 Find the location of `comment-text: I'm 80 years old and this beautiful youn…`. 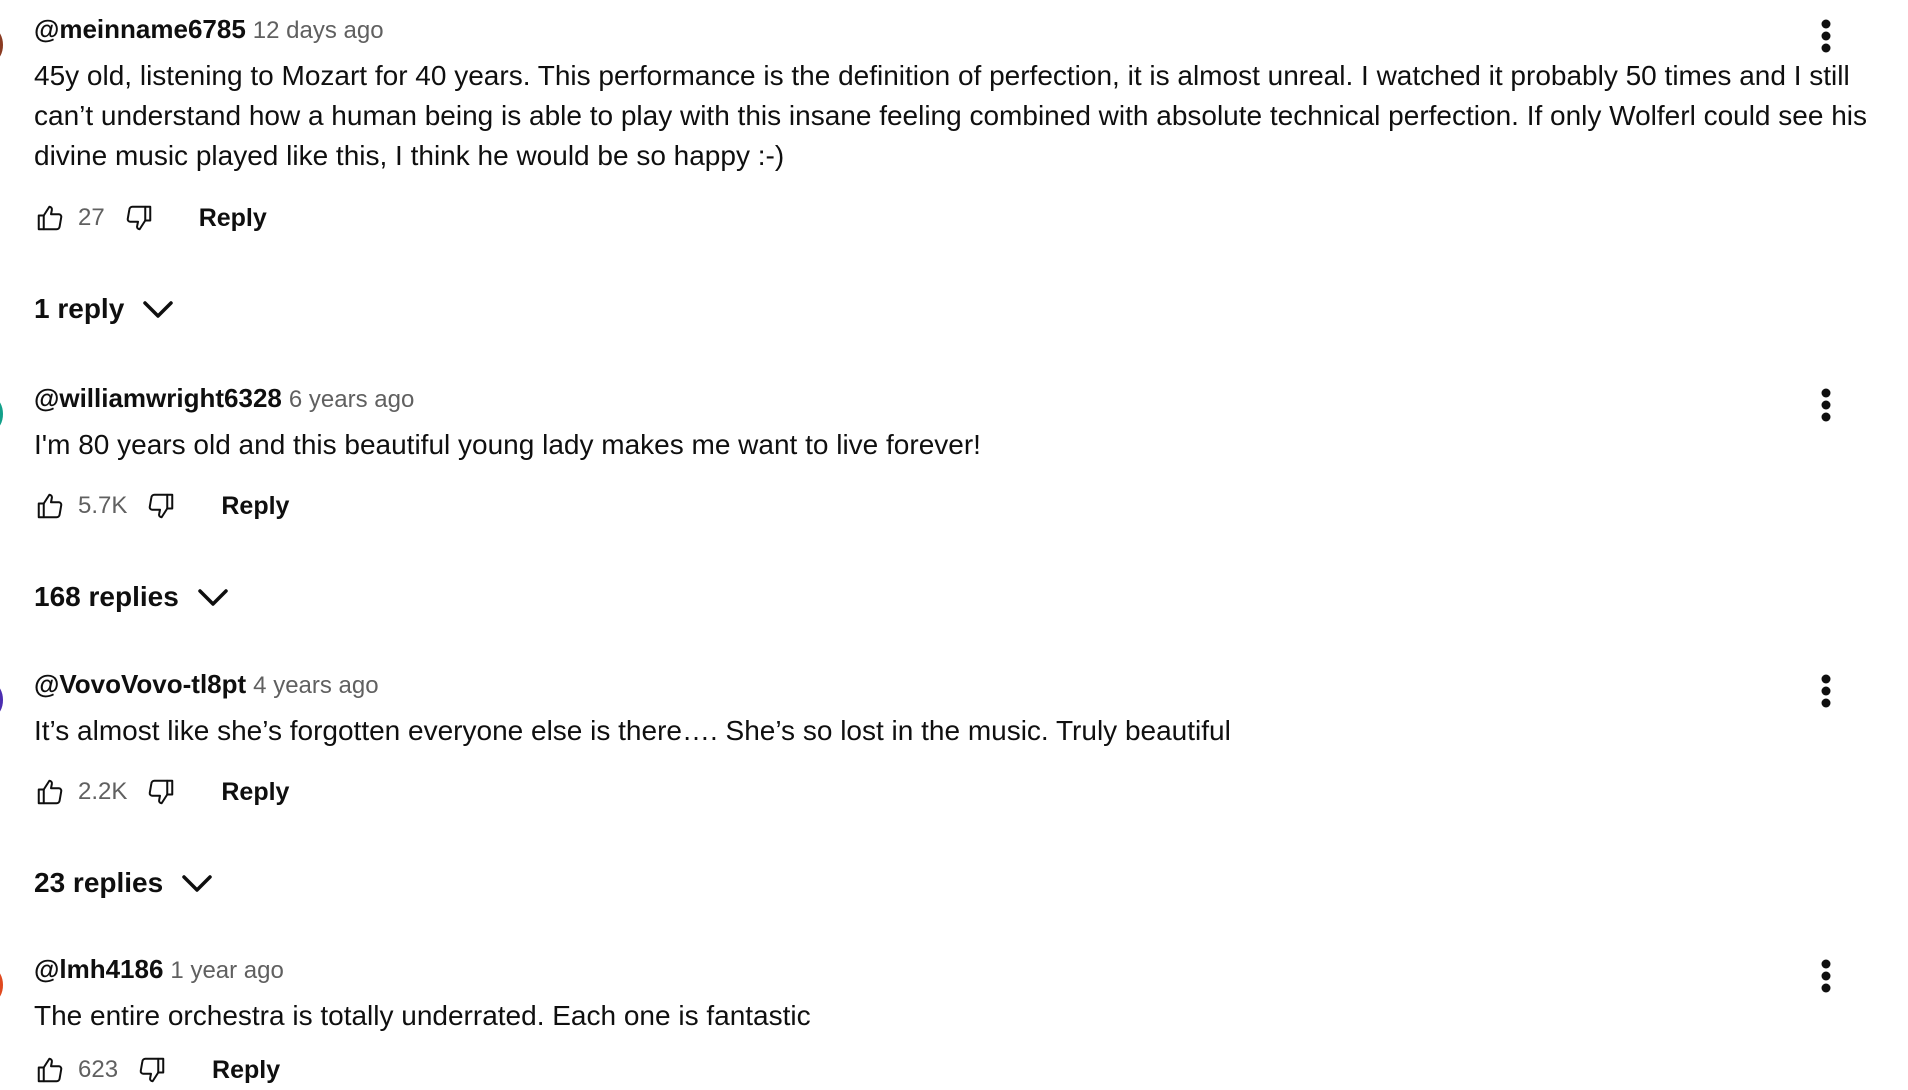

comment-text: I'm 80 years old and this beautiful youn… is located at coordinates (507, 444).